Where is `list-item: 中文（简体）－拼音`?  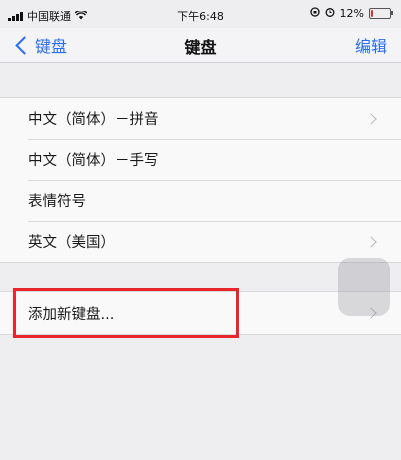 list-item: 中文（简体）－拼音 is located at coordinates (200, 118).